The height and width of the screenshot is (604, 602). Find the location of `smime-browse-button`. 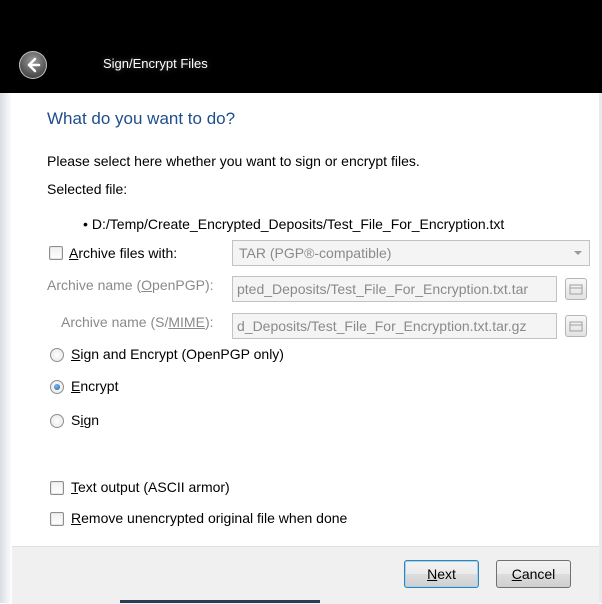

smime-browse-button is located at coordinates (576, 326).